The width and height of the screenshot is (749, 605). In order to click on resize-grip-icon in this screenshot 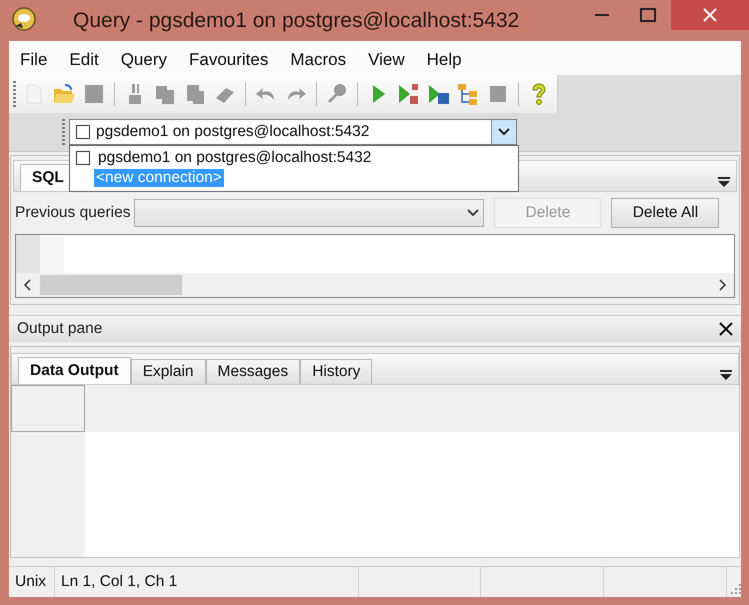, I will do `click(735, 588)`.